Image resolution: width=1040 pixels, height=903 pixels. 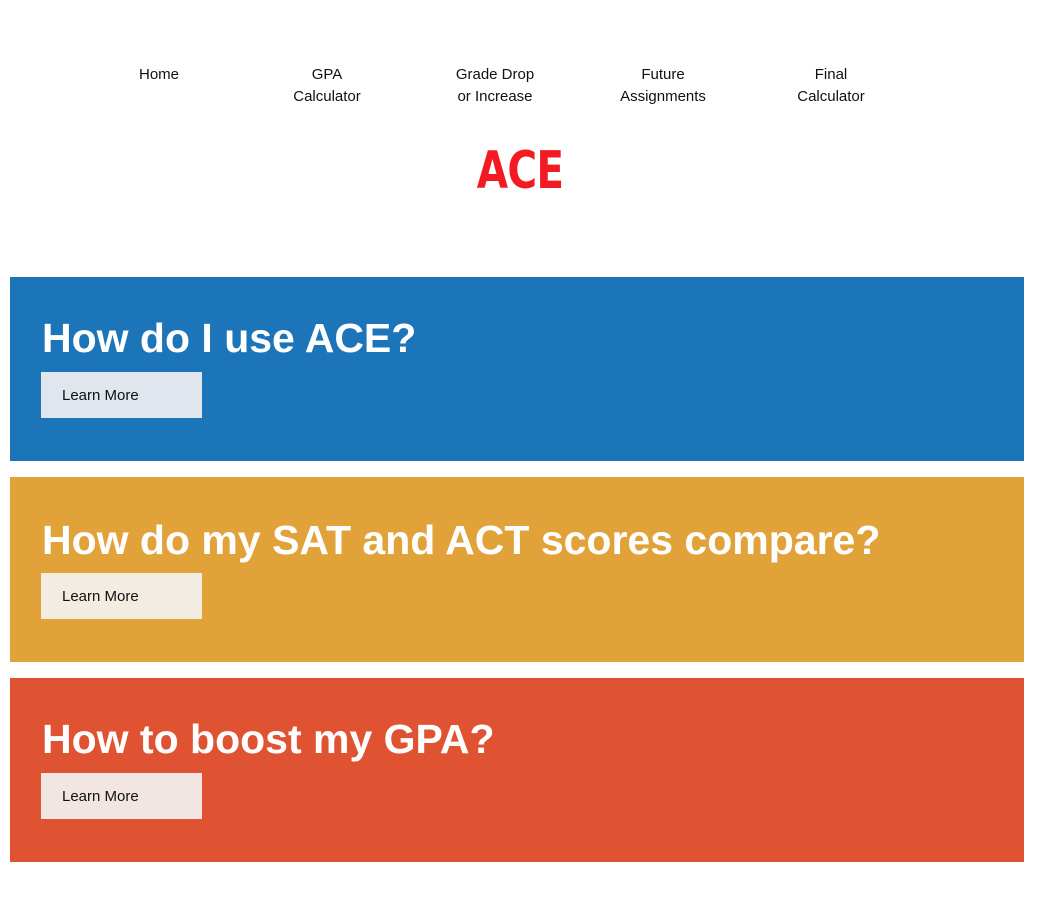 What do you see at coordinates (268, 739) in the screenshot?
I see `card-title: How to boost my GPA?` at bounding box center [268, 739].